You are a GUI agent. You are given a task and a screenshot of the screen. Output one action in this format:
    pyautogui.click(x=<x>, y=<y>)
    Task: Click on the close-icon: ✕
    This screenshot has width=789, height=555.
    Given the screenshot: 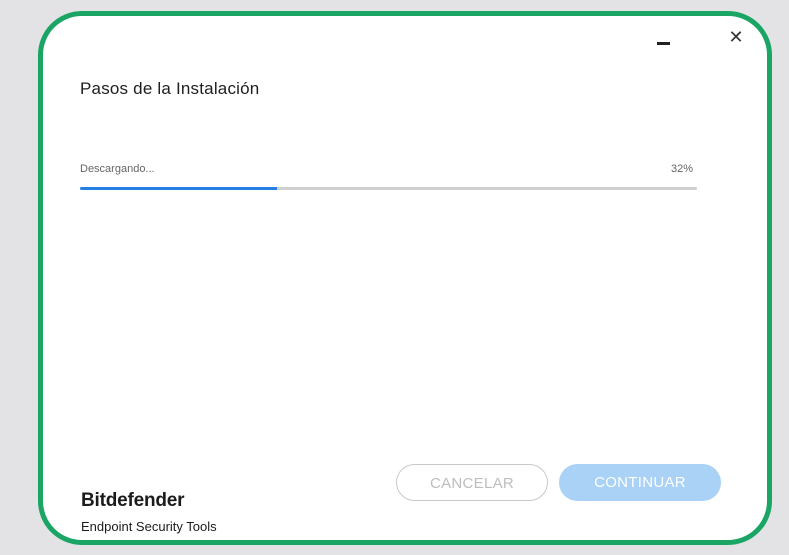 What is the action you would take?
    pyautogui.click(x=736, y=37)
    